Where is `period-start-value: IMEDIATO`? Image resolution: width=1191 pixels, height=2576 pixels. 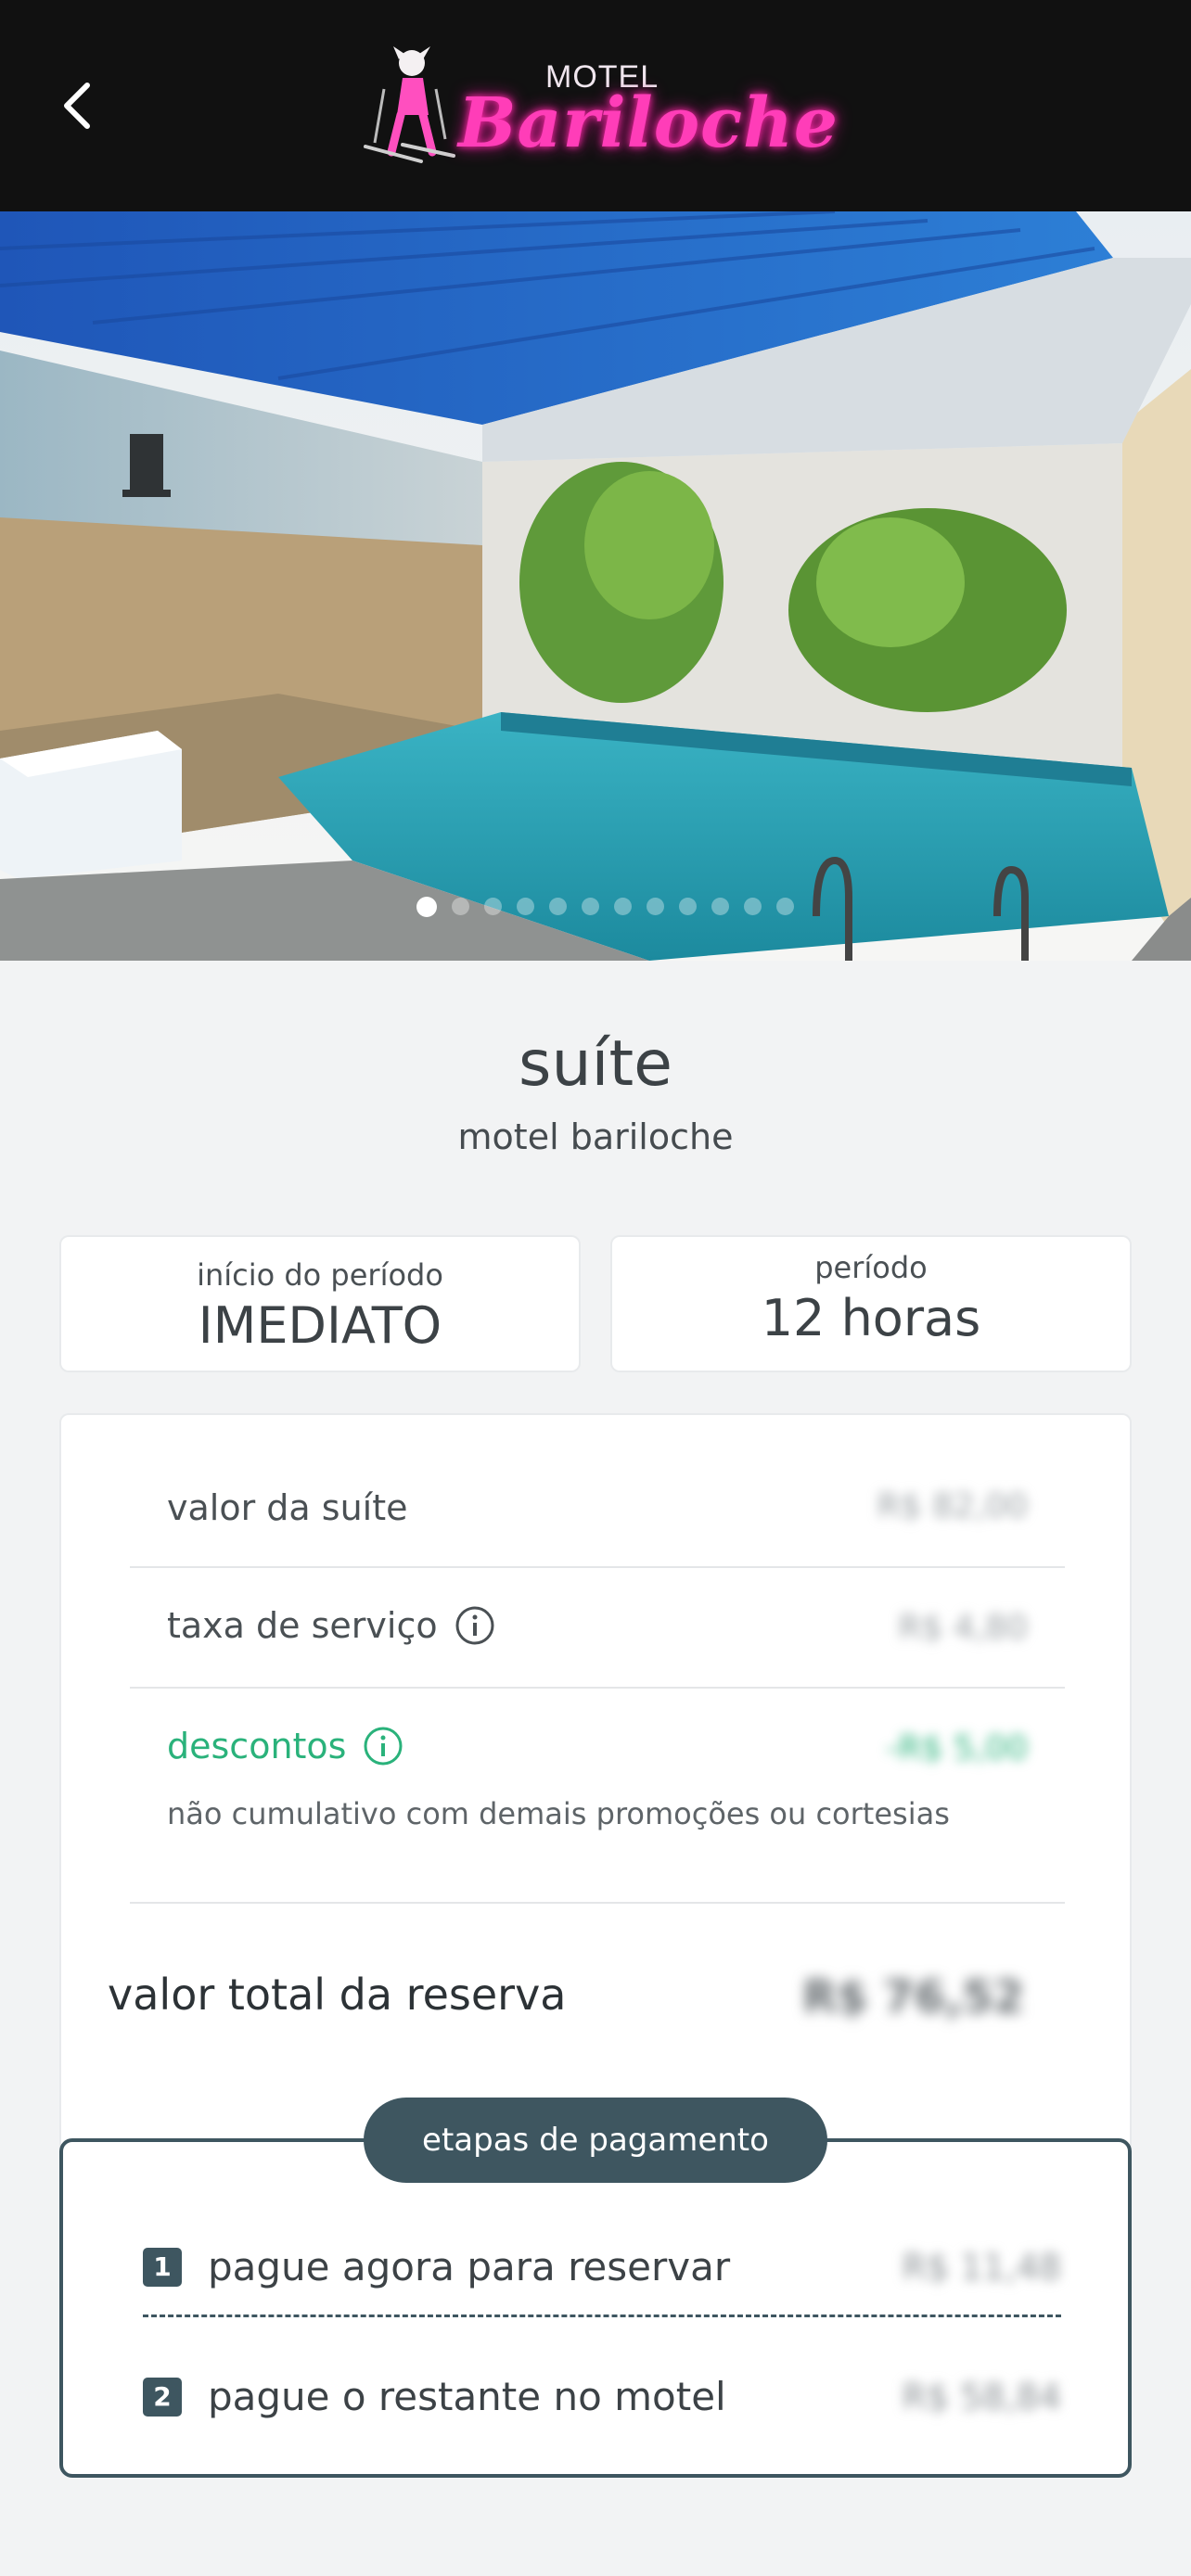 period-start-value: IMEDIATO is located at coordinates (320, 1325).